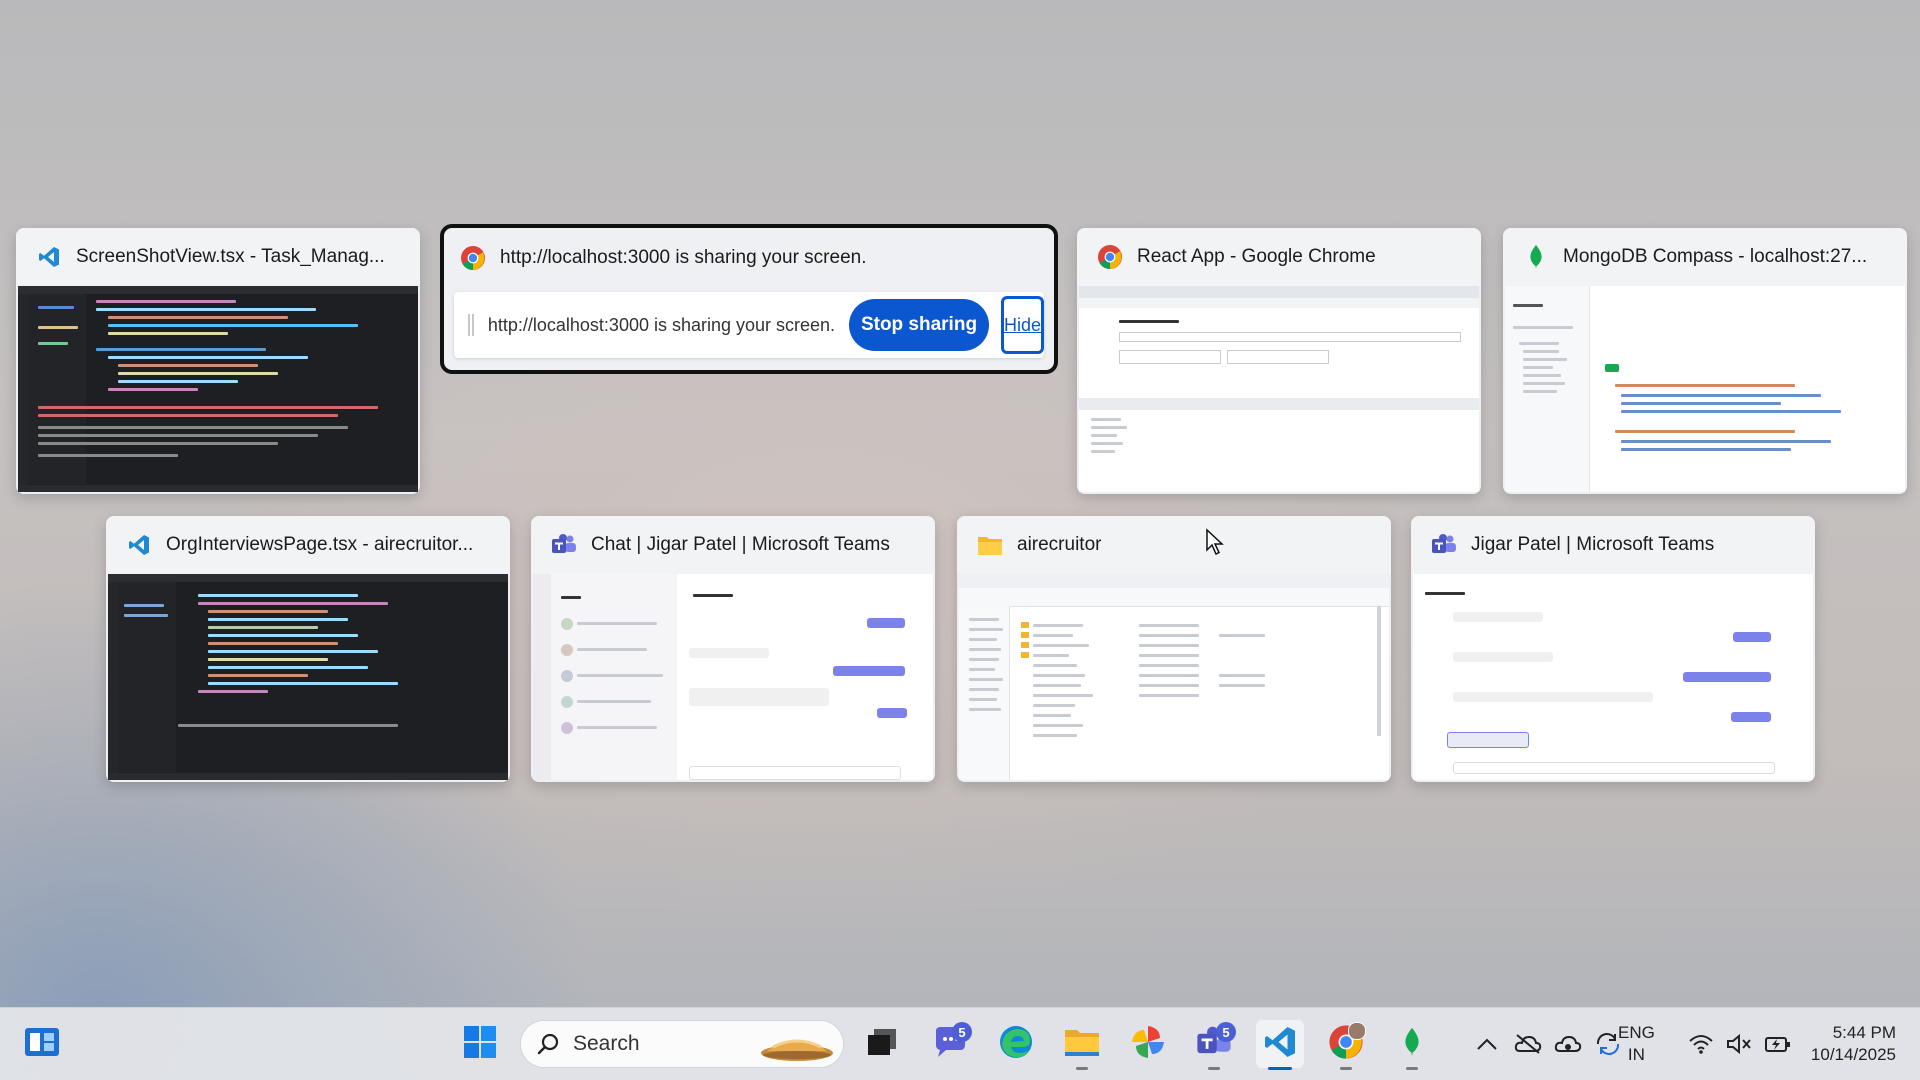 The height and width of the screenshot is (1080, 1920). What do you see at coordinates (1174, 545) in the screenshot?
I see `window-card-header: airecruitor` at bounding box center [1174, 545].